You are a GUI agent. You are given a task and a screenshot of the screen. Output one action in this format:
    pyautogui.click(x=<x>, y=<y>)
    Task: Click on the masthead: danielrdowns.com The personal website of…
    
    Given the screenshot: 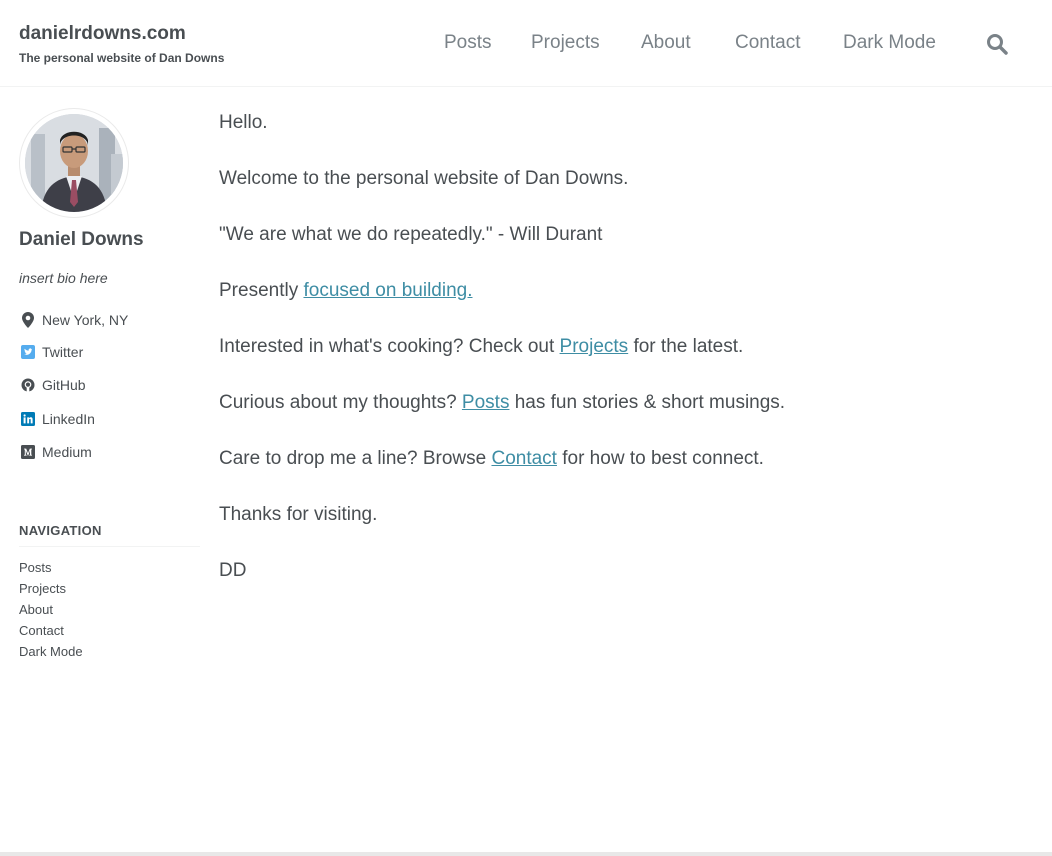 What is the action you would take?
    pyautogui.click(x=526, y=43)
    